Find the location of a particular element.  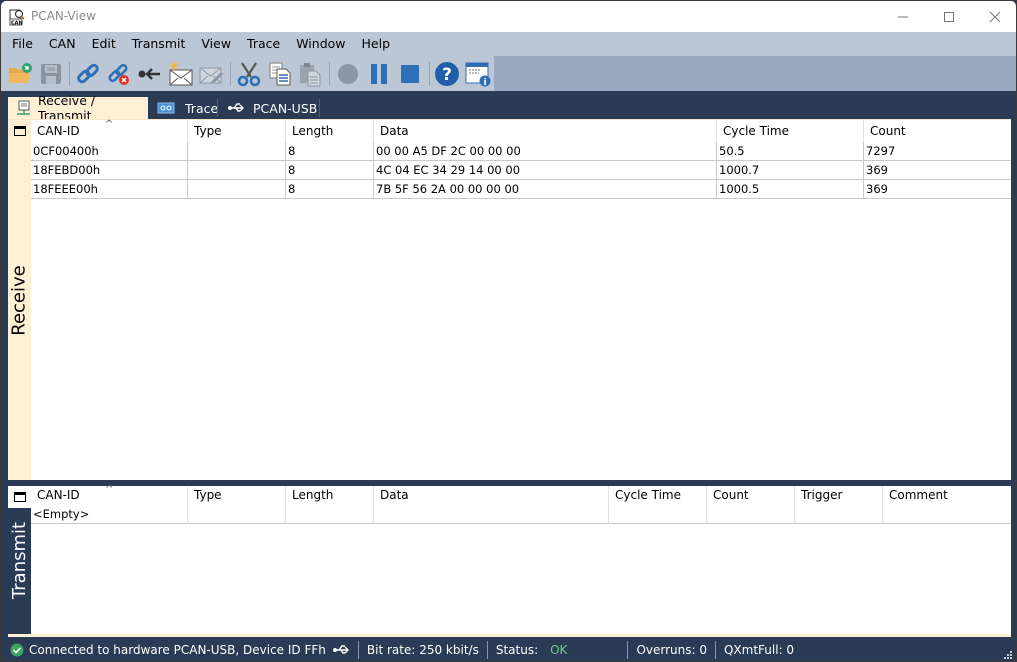

column-header-trigger: Trigger is located at coordinates (838, 495).